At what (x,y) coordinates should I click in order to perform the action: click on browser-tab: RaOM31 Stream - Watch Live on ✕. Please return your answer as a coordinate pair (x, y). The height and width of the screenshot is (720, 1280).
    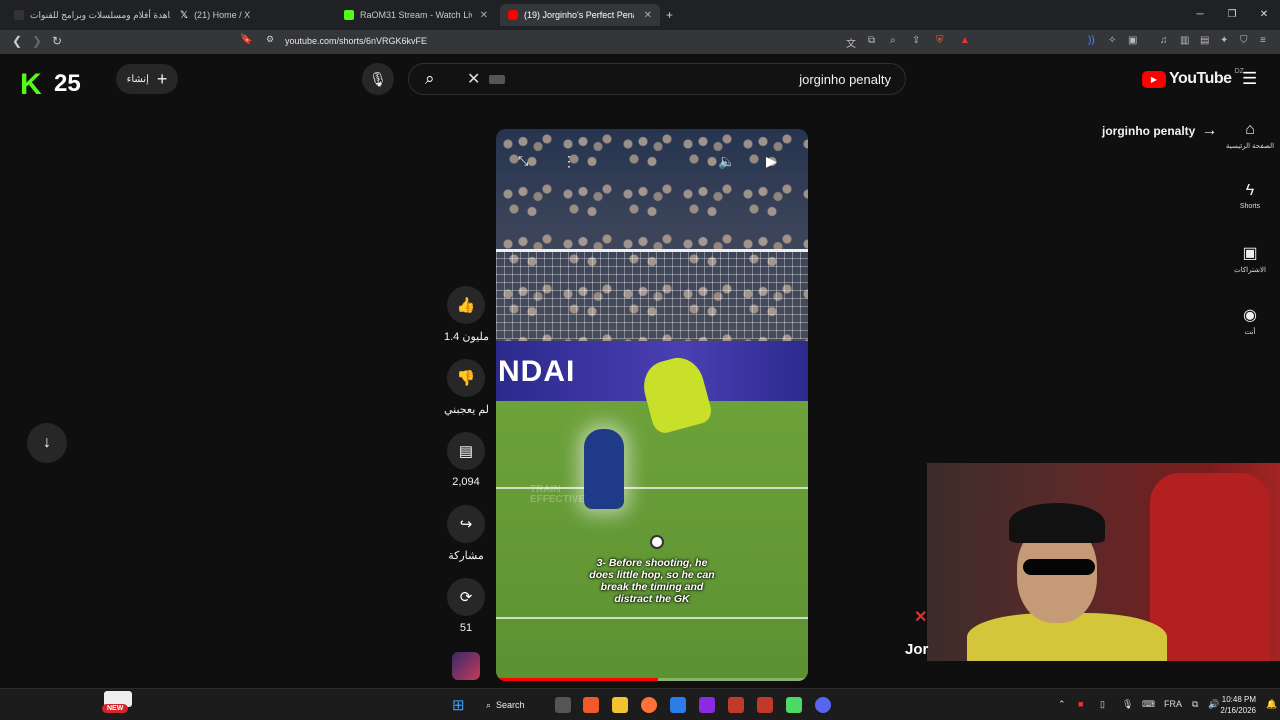
    Looking at the image, I should click on (416, 15).